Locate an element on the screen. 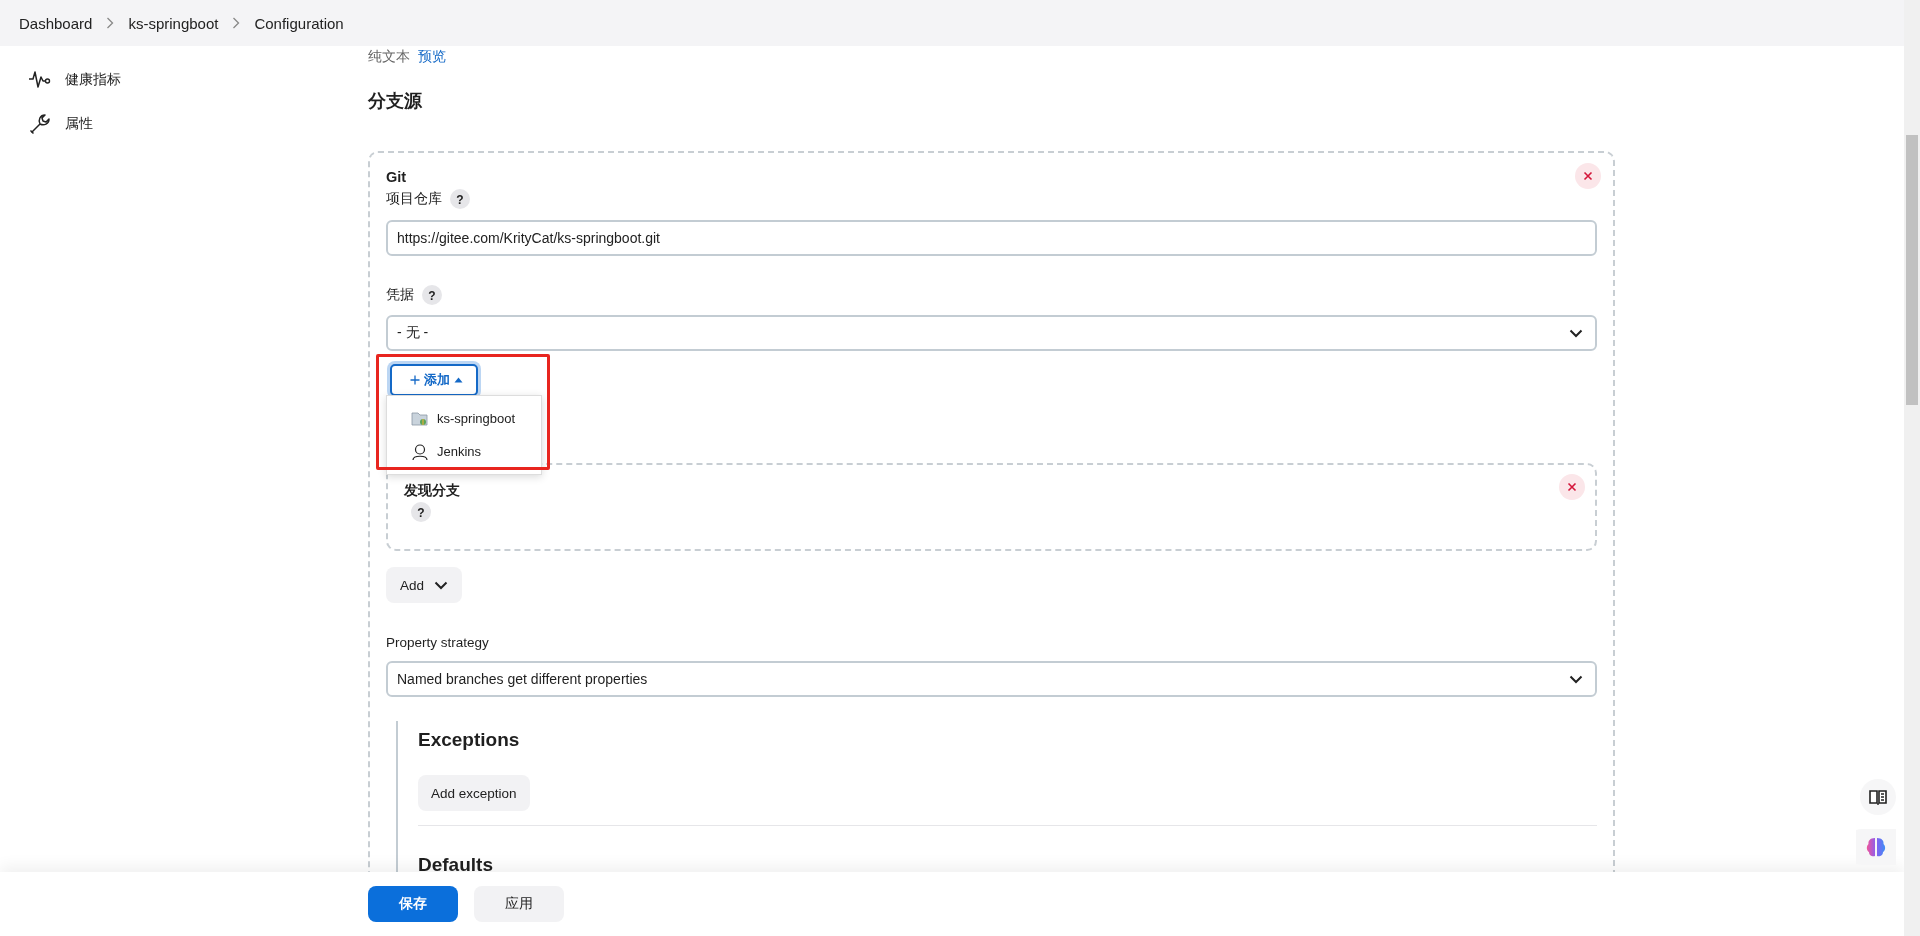  repository-url-field: https://gitee.com/KrityCat/ks-springboot.git is located at coordinates (991, 238).